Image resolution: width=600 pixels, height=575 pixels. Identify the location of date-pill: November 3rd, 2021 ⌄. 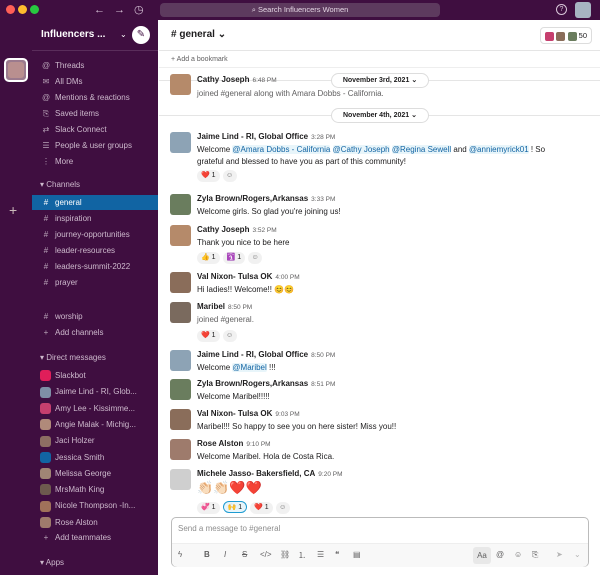
(380, 80).